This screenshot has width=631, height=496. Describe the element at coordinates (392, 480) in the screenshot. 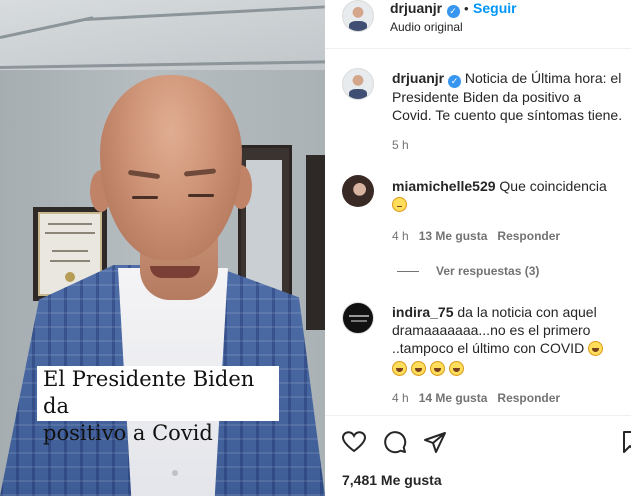

I see `likes-count: 7,481 Me gusta` at that location.